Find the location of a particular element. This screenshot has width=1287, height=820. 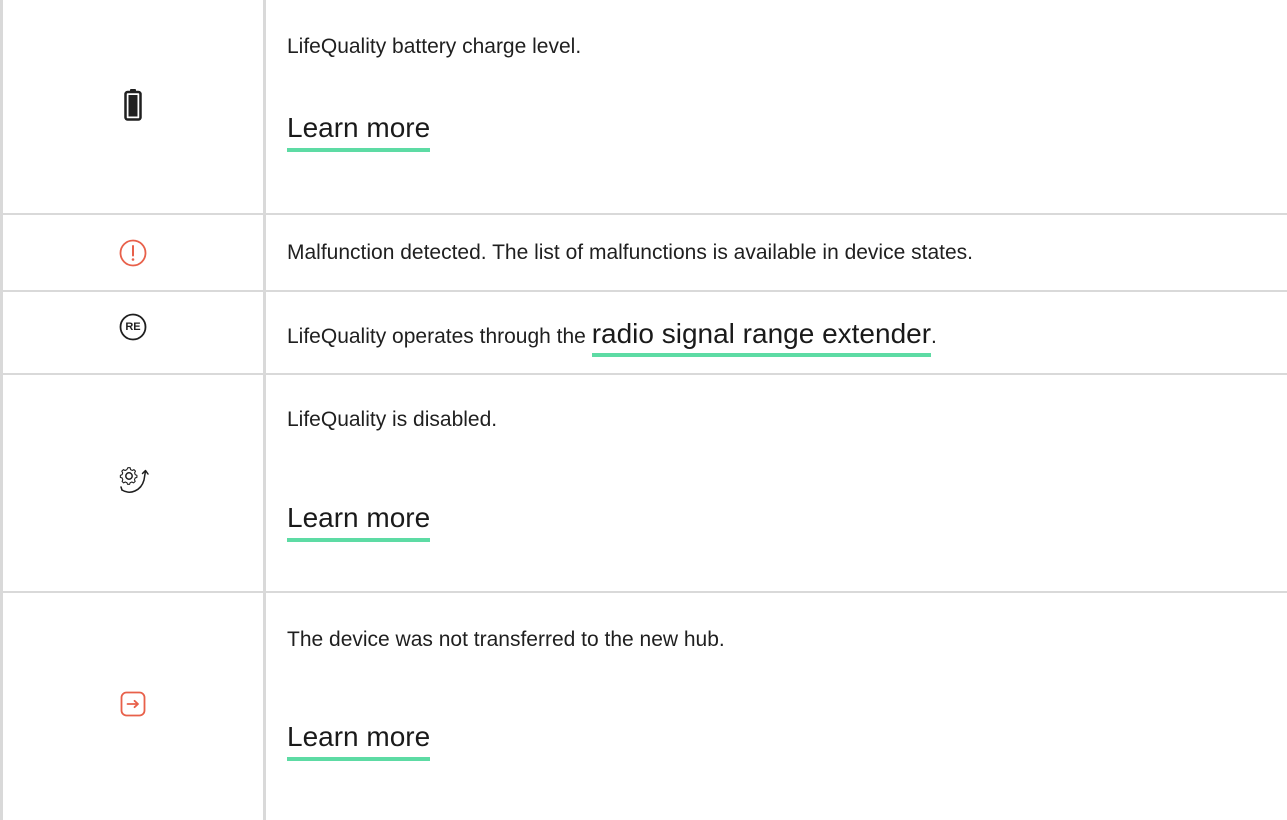

range-extender-icon: RE is located at coordinates (133, 327).